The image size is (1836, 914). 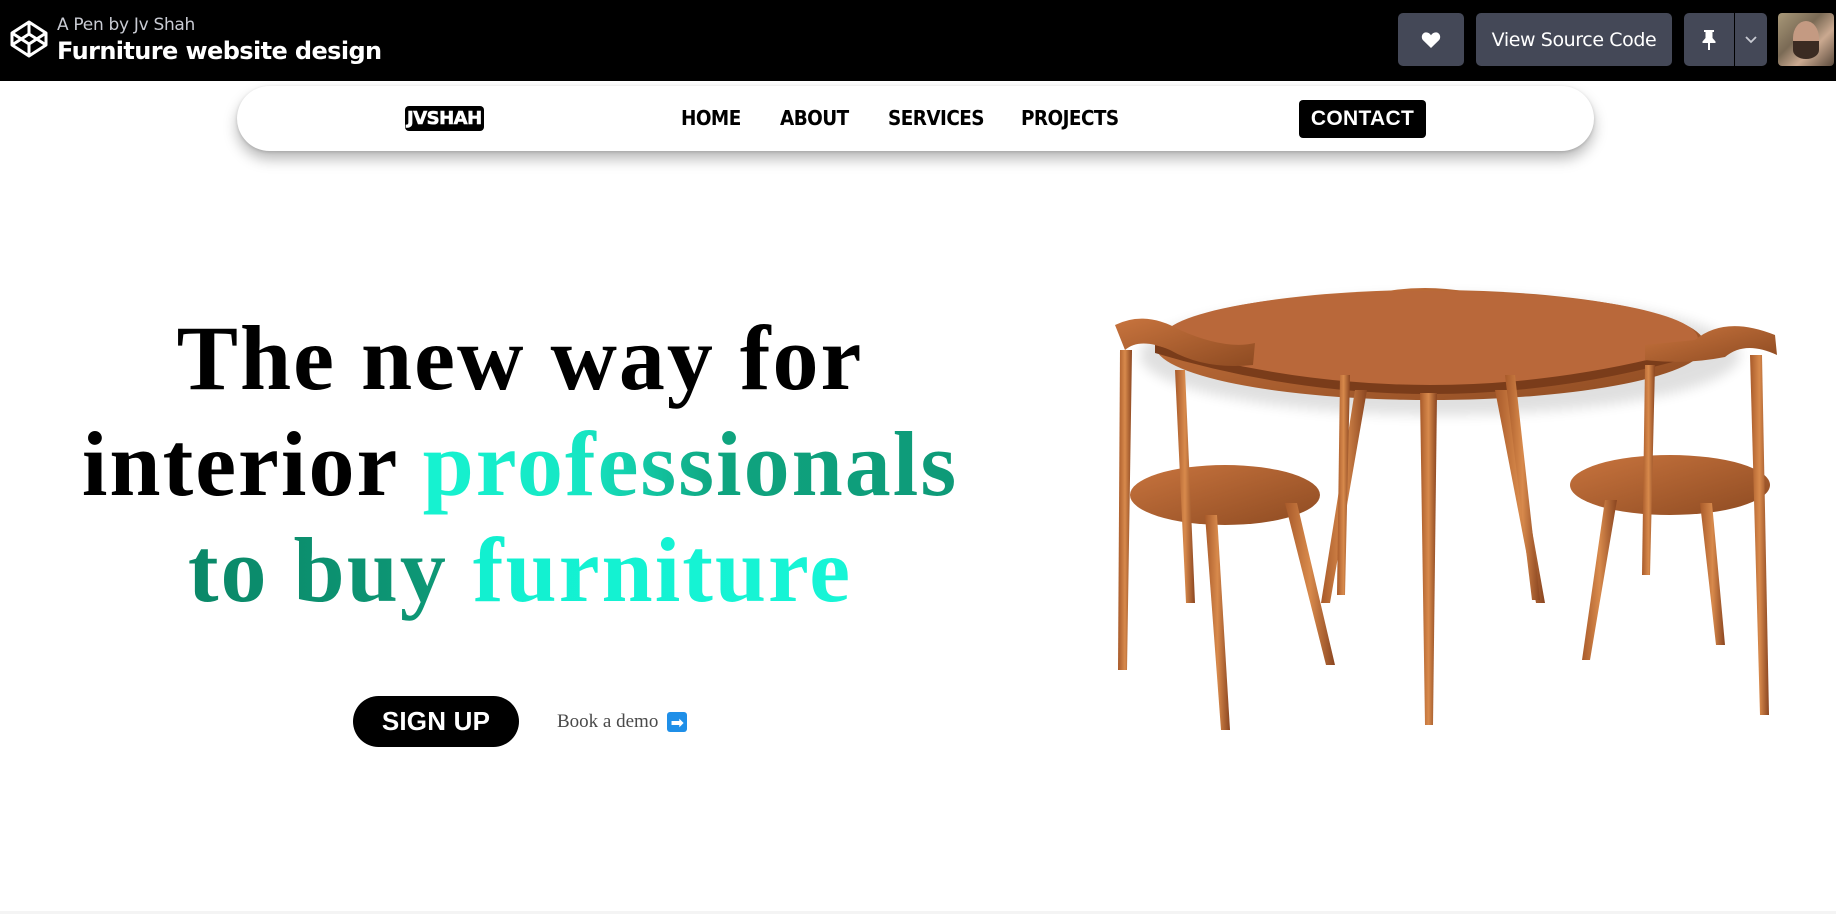 I want to click on love-button, so click(x=1431, y=39).